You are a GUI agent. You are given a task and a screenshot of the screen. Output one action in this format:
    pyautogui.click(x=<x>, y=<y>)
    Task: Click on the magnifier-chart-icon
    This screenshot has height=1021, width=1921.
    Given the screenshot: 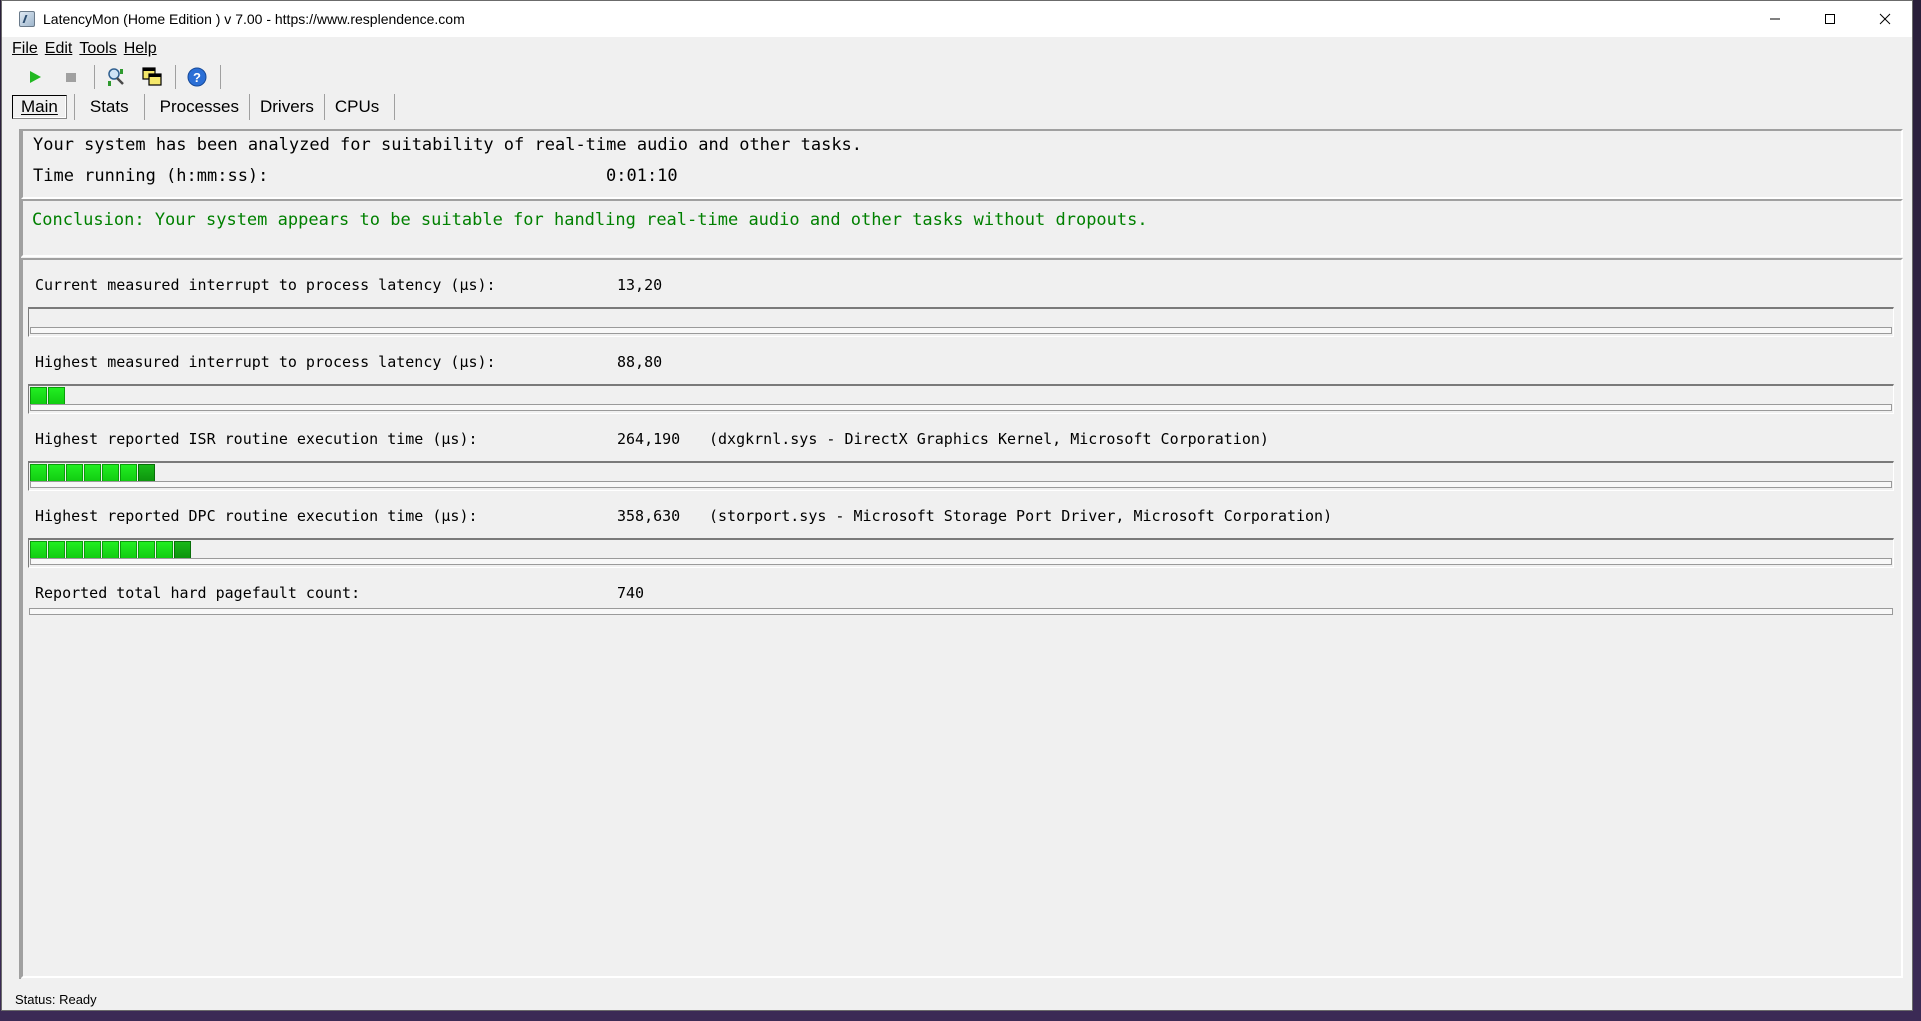 What is the action you would take?
    pyautogui.click(x=116, y=77)
    